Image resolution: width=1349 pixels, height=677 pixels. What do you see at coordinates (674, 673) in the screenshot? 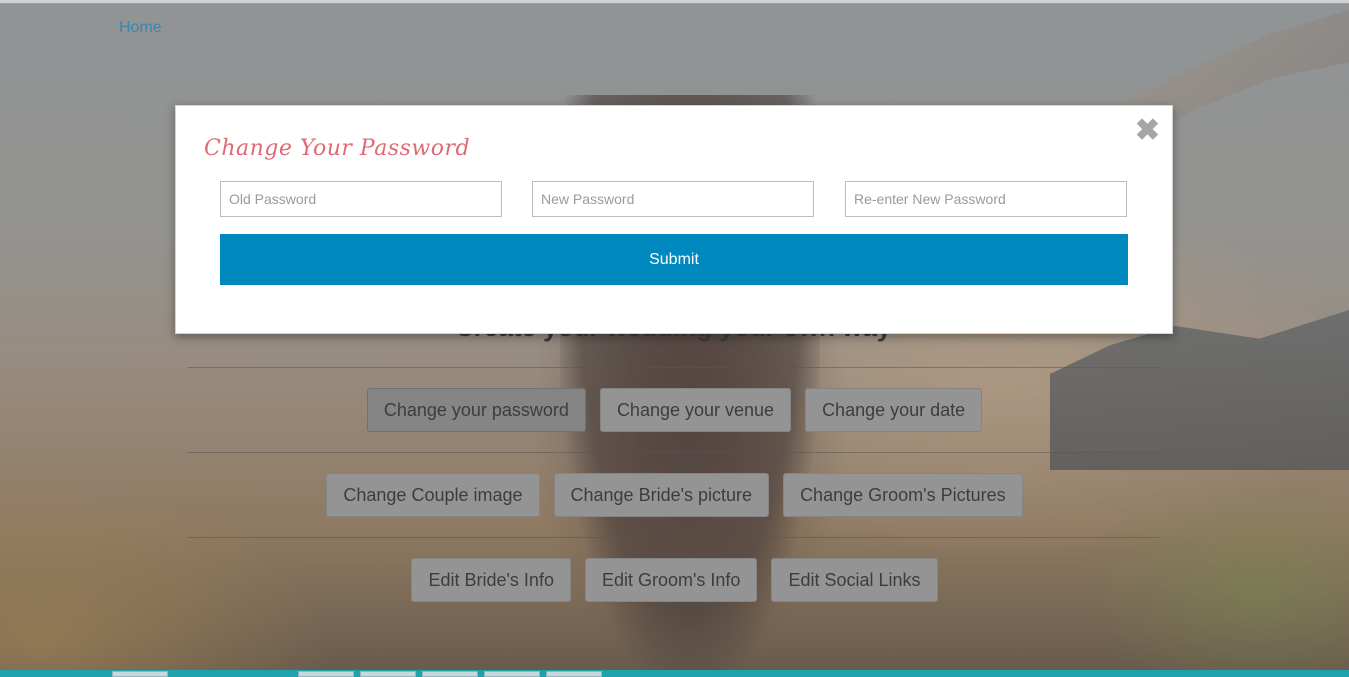
I see `os-taskbar` at bounding box center [674, 673].